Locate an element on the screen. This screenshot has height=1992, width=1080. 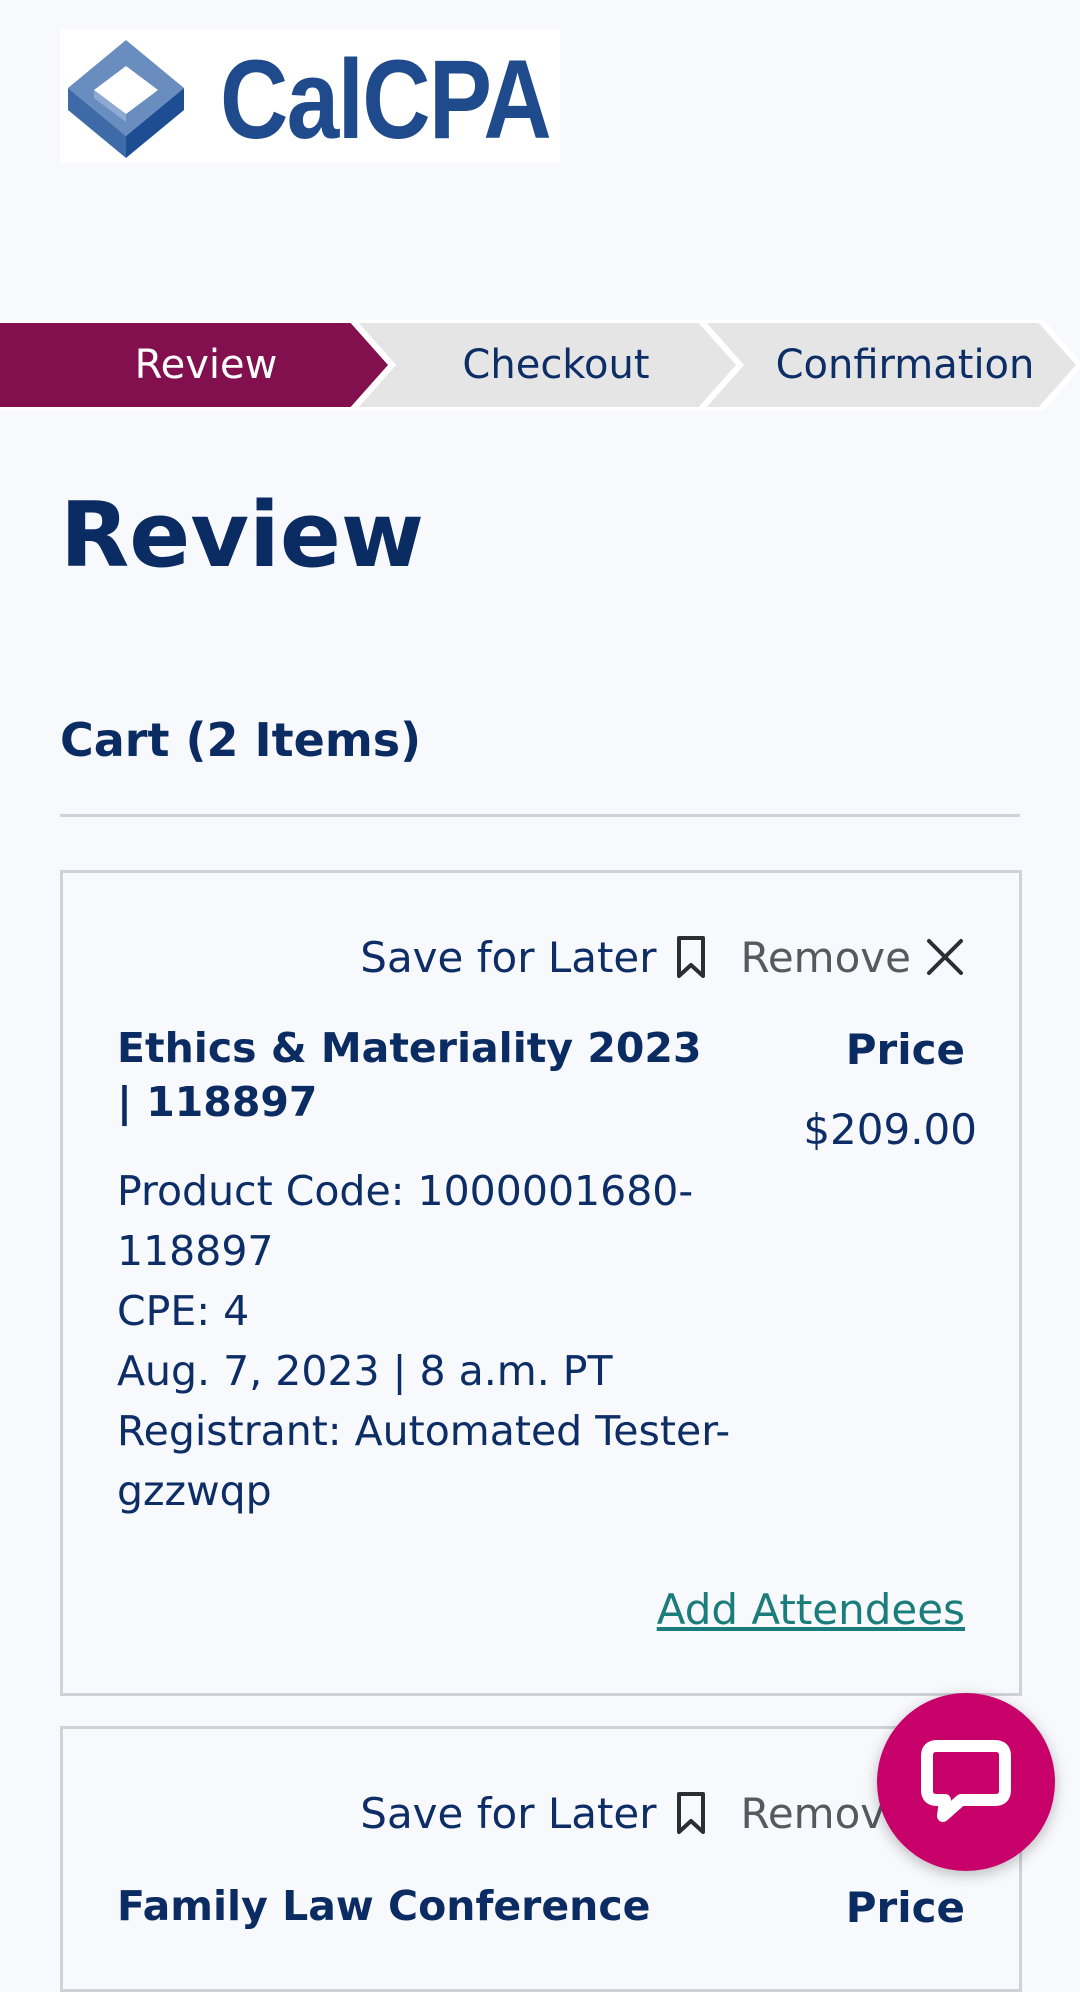
chat-bubble-icon is located at coordinates (966, 1781).